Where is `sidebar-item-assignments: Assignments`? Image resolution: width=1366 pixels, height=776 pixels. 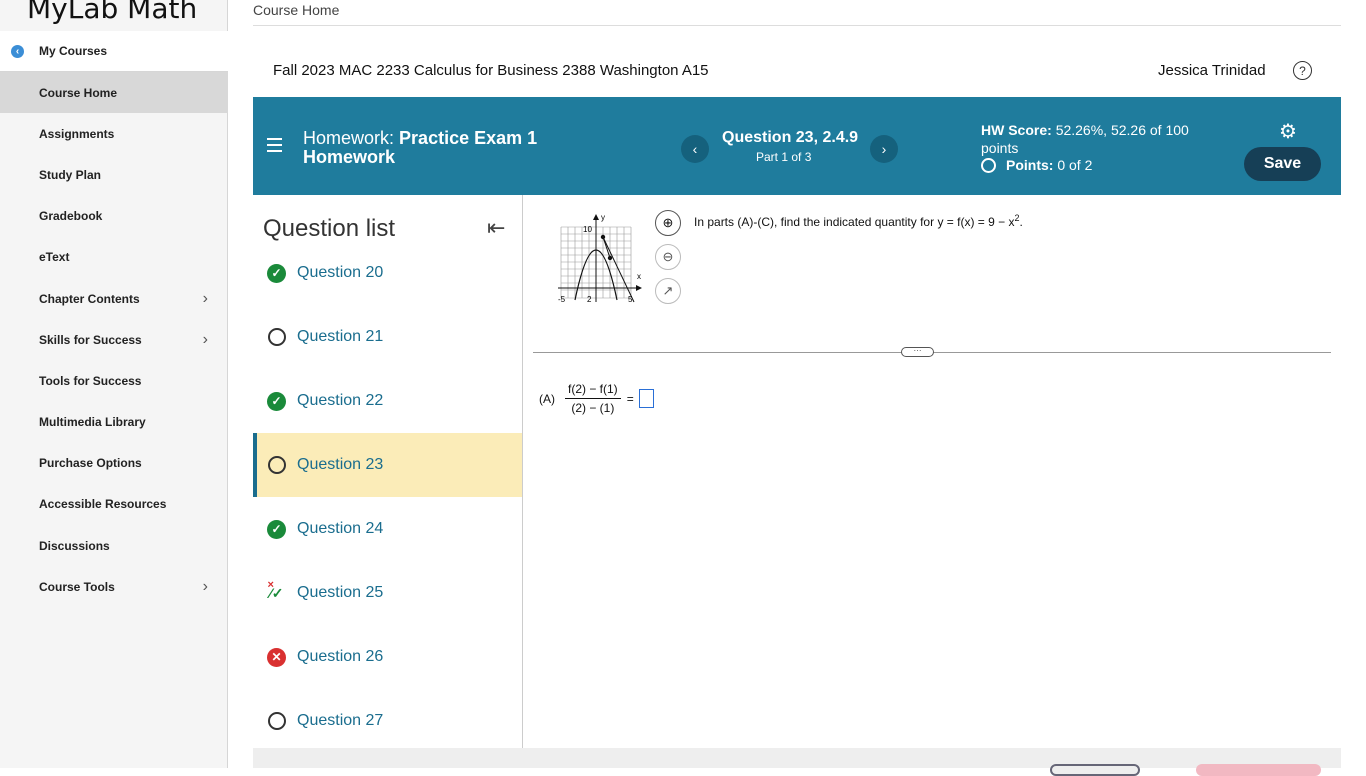
sidebar-item-assignments: Assignments is located at coordinates (114, 133).